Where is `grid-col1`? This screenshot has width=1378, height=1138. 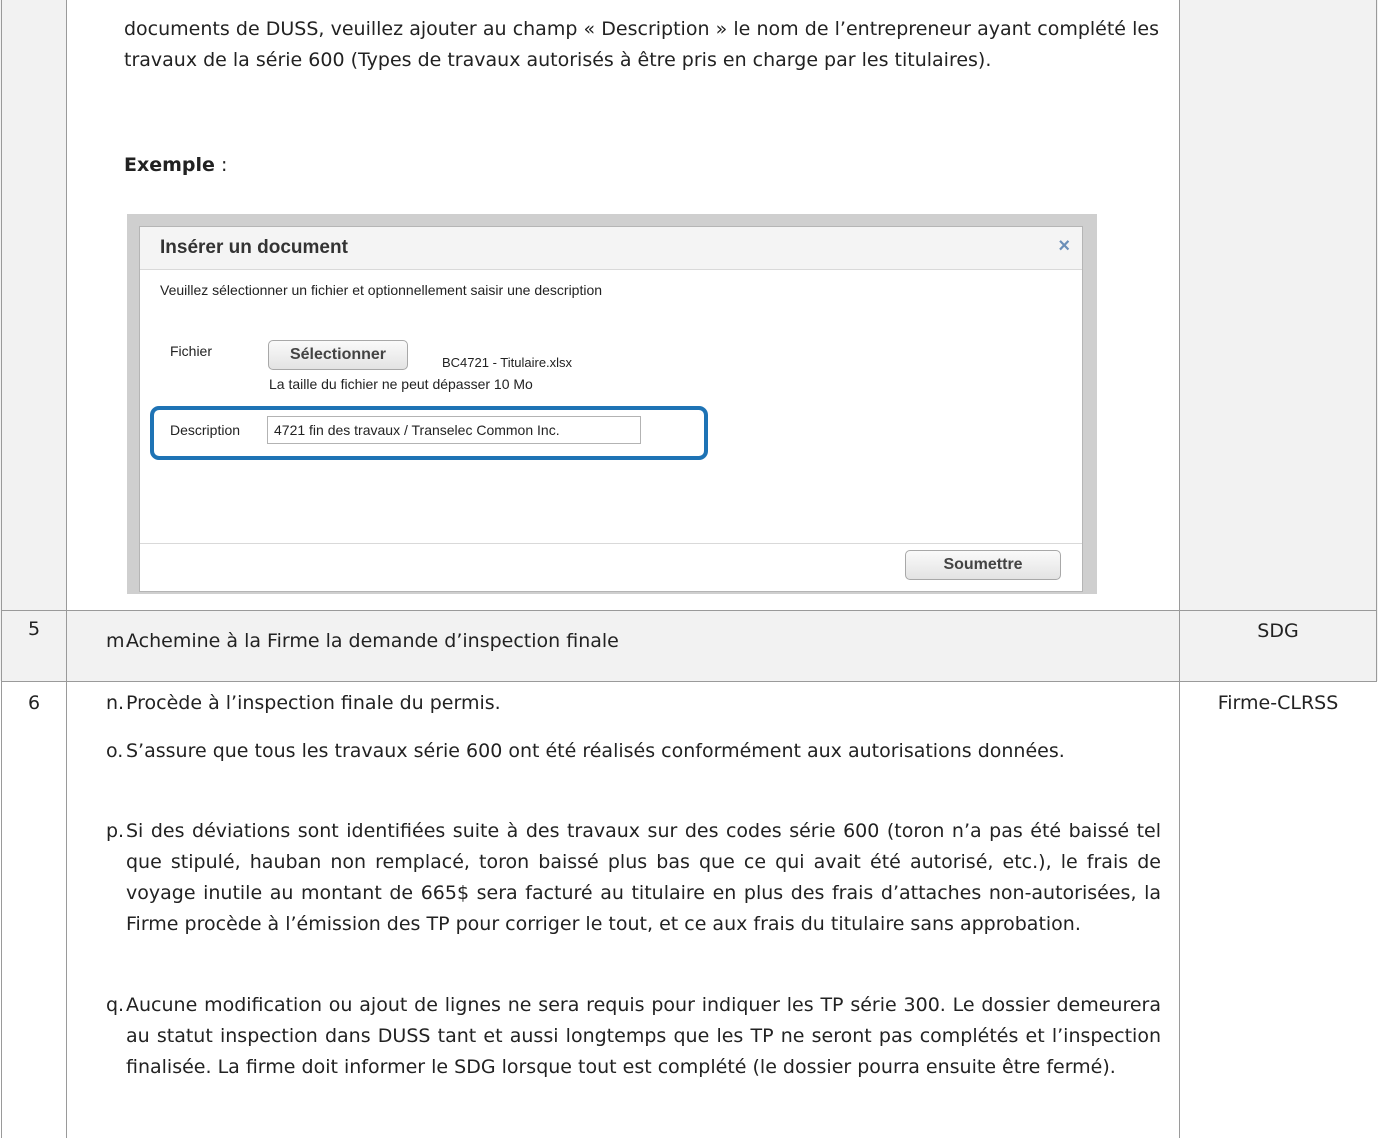
grid-col1 is located at coordinates (66, 569).